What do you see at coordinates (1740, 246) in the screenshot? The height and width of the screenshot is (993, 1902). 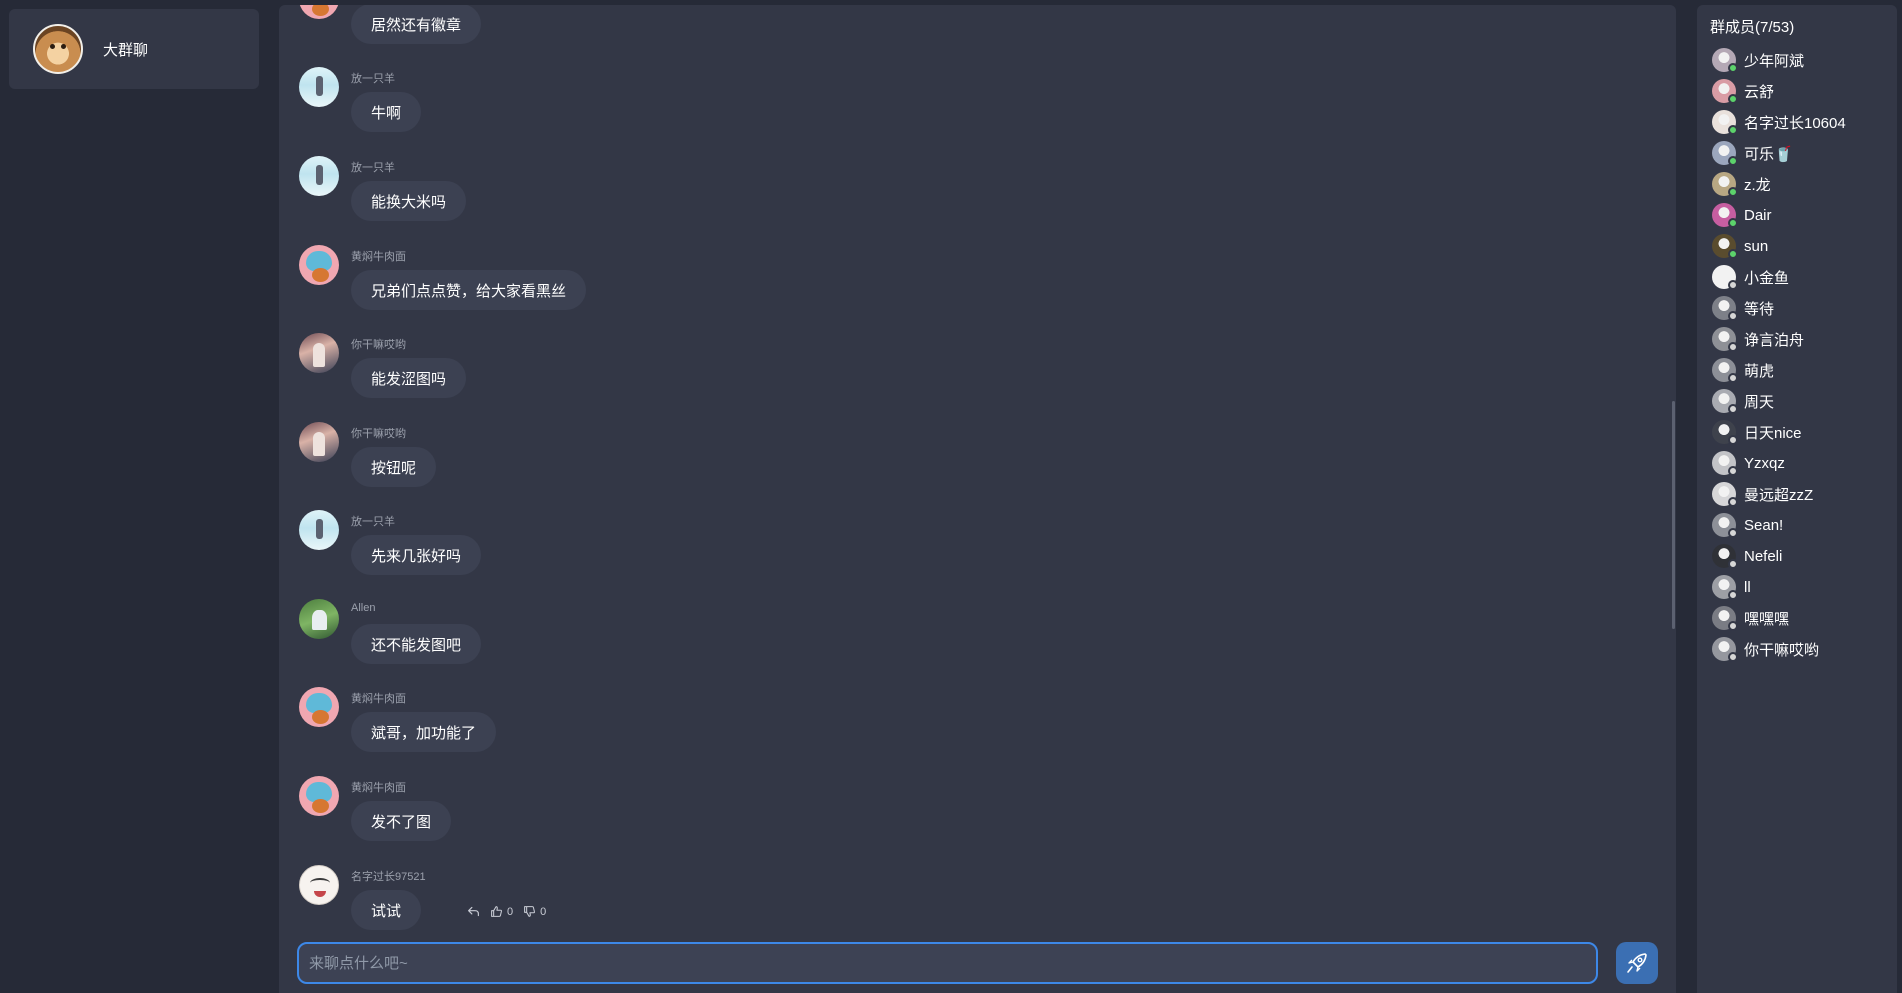 I see `member-item: sun` at bounding box center [1740, 246].